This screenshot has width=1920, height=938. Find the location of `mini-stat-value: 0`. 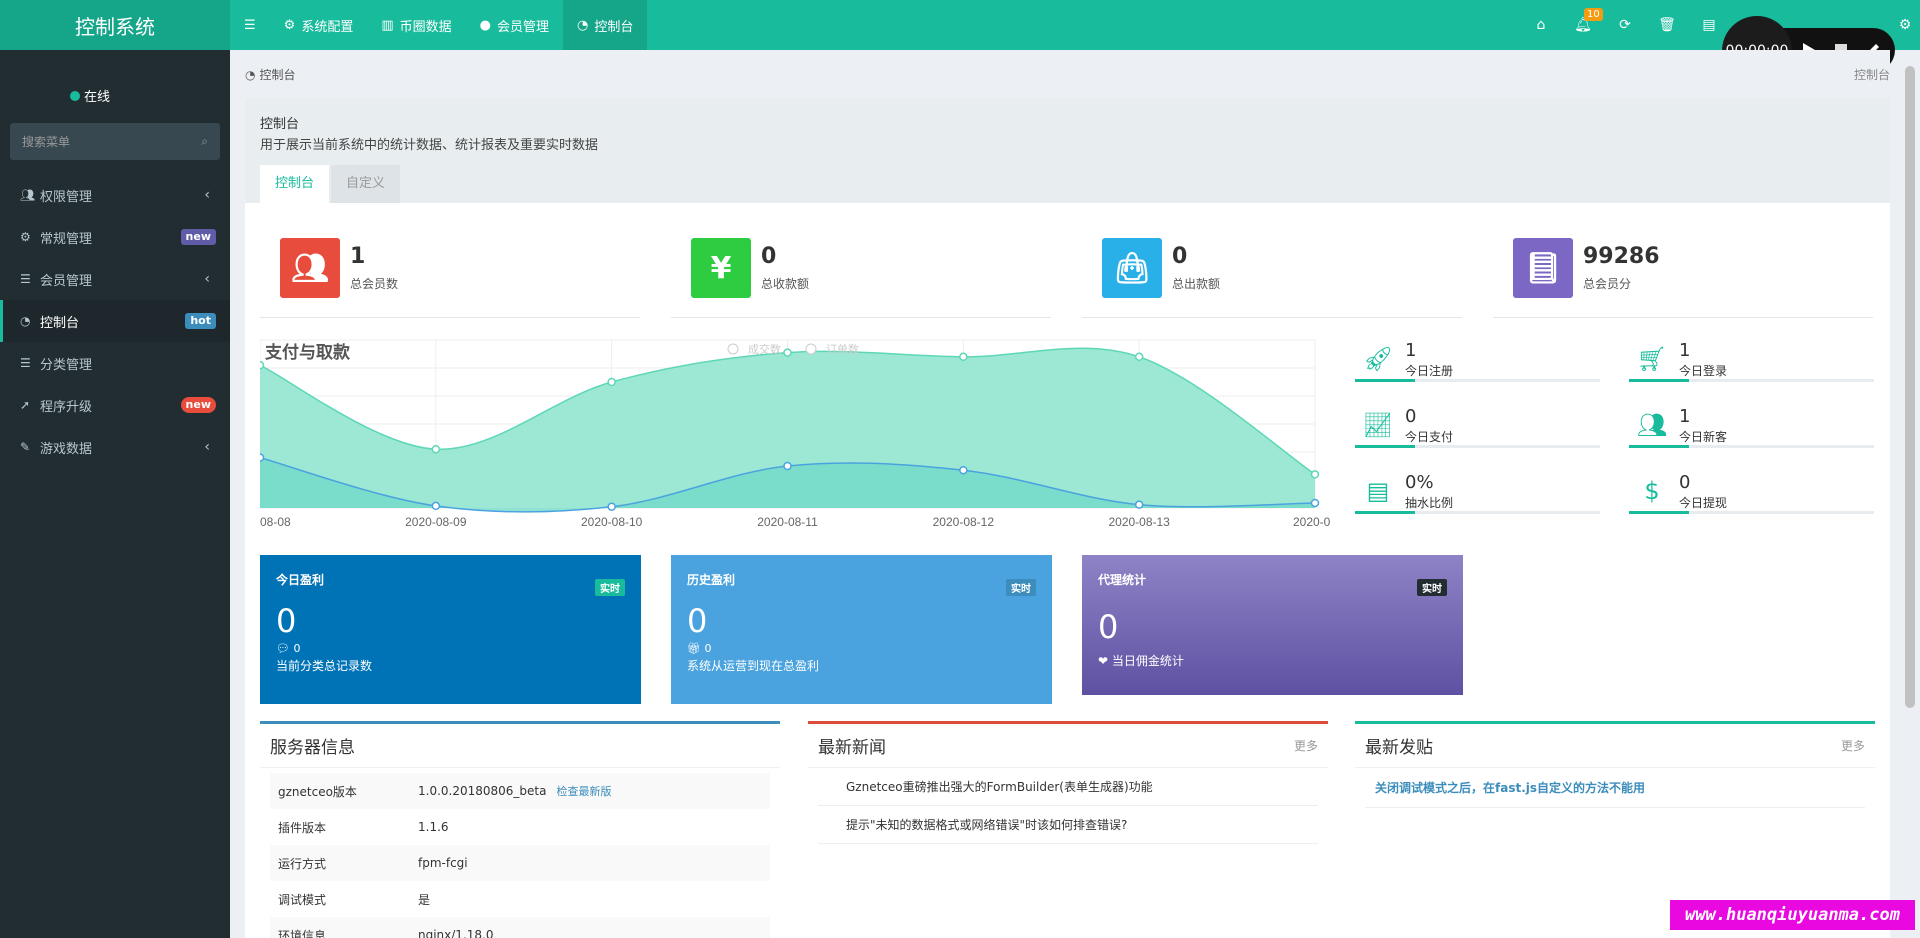

mini-stat-value: 0 is located at coordinates (1685, 482).